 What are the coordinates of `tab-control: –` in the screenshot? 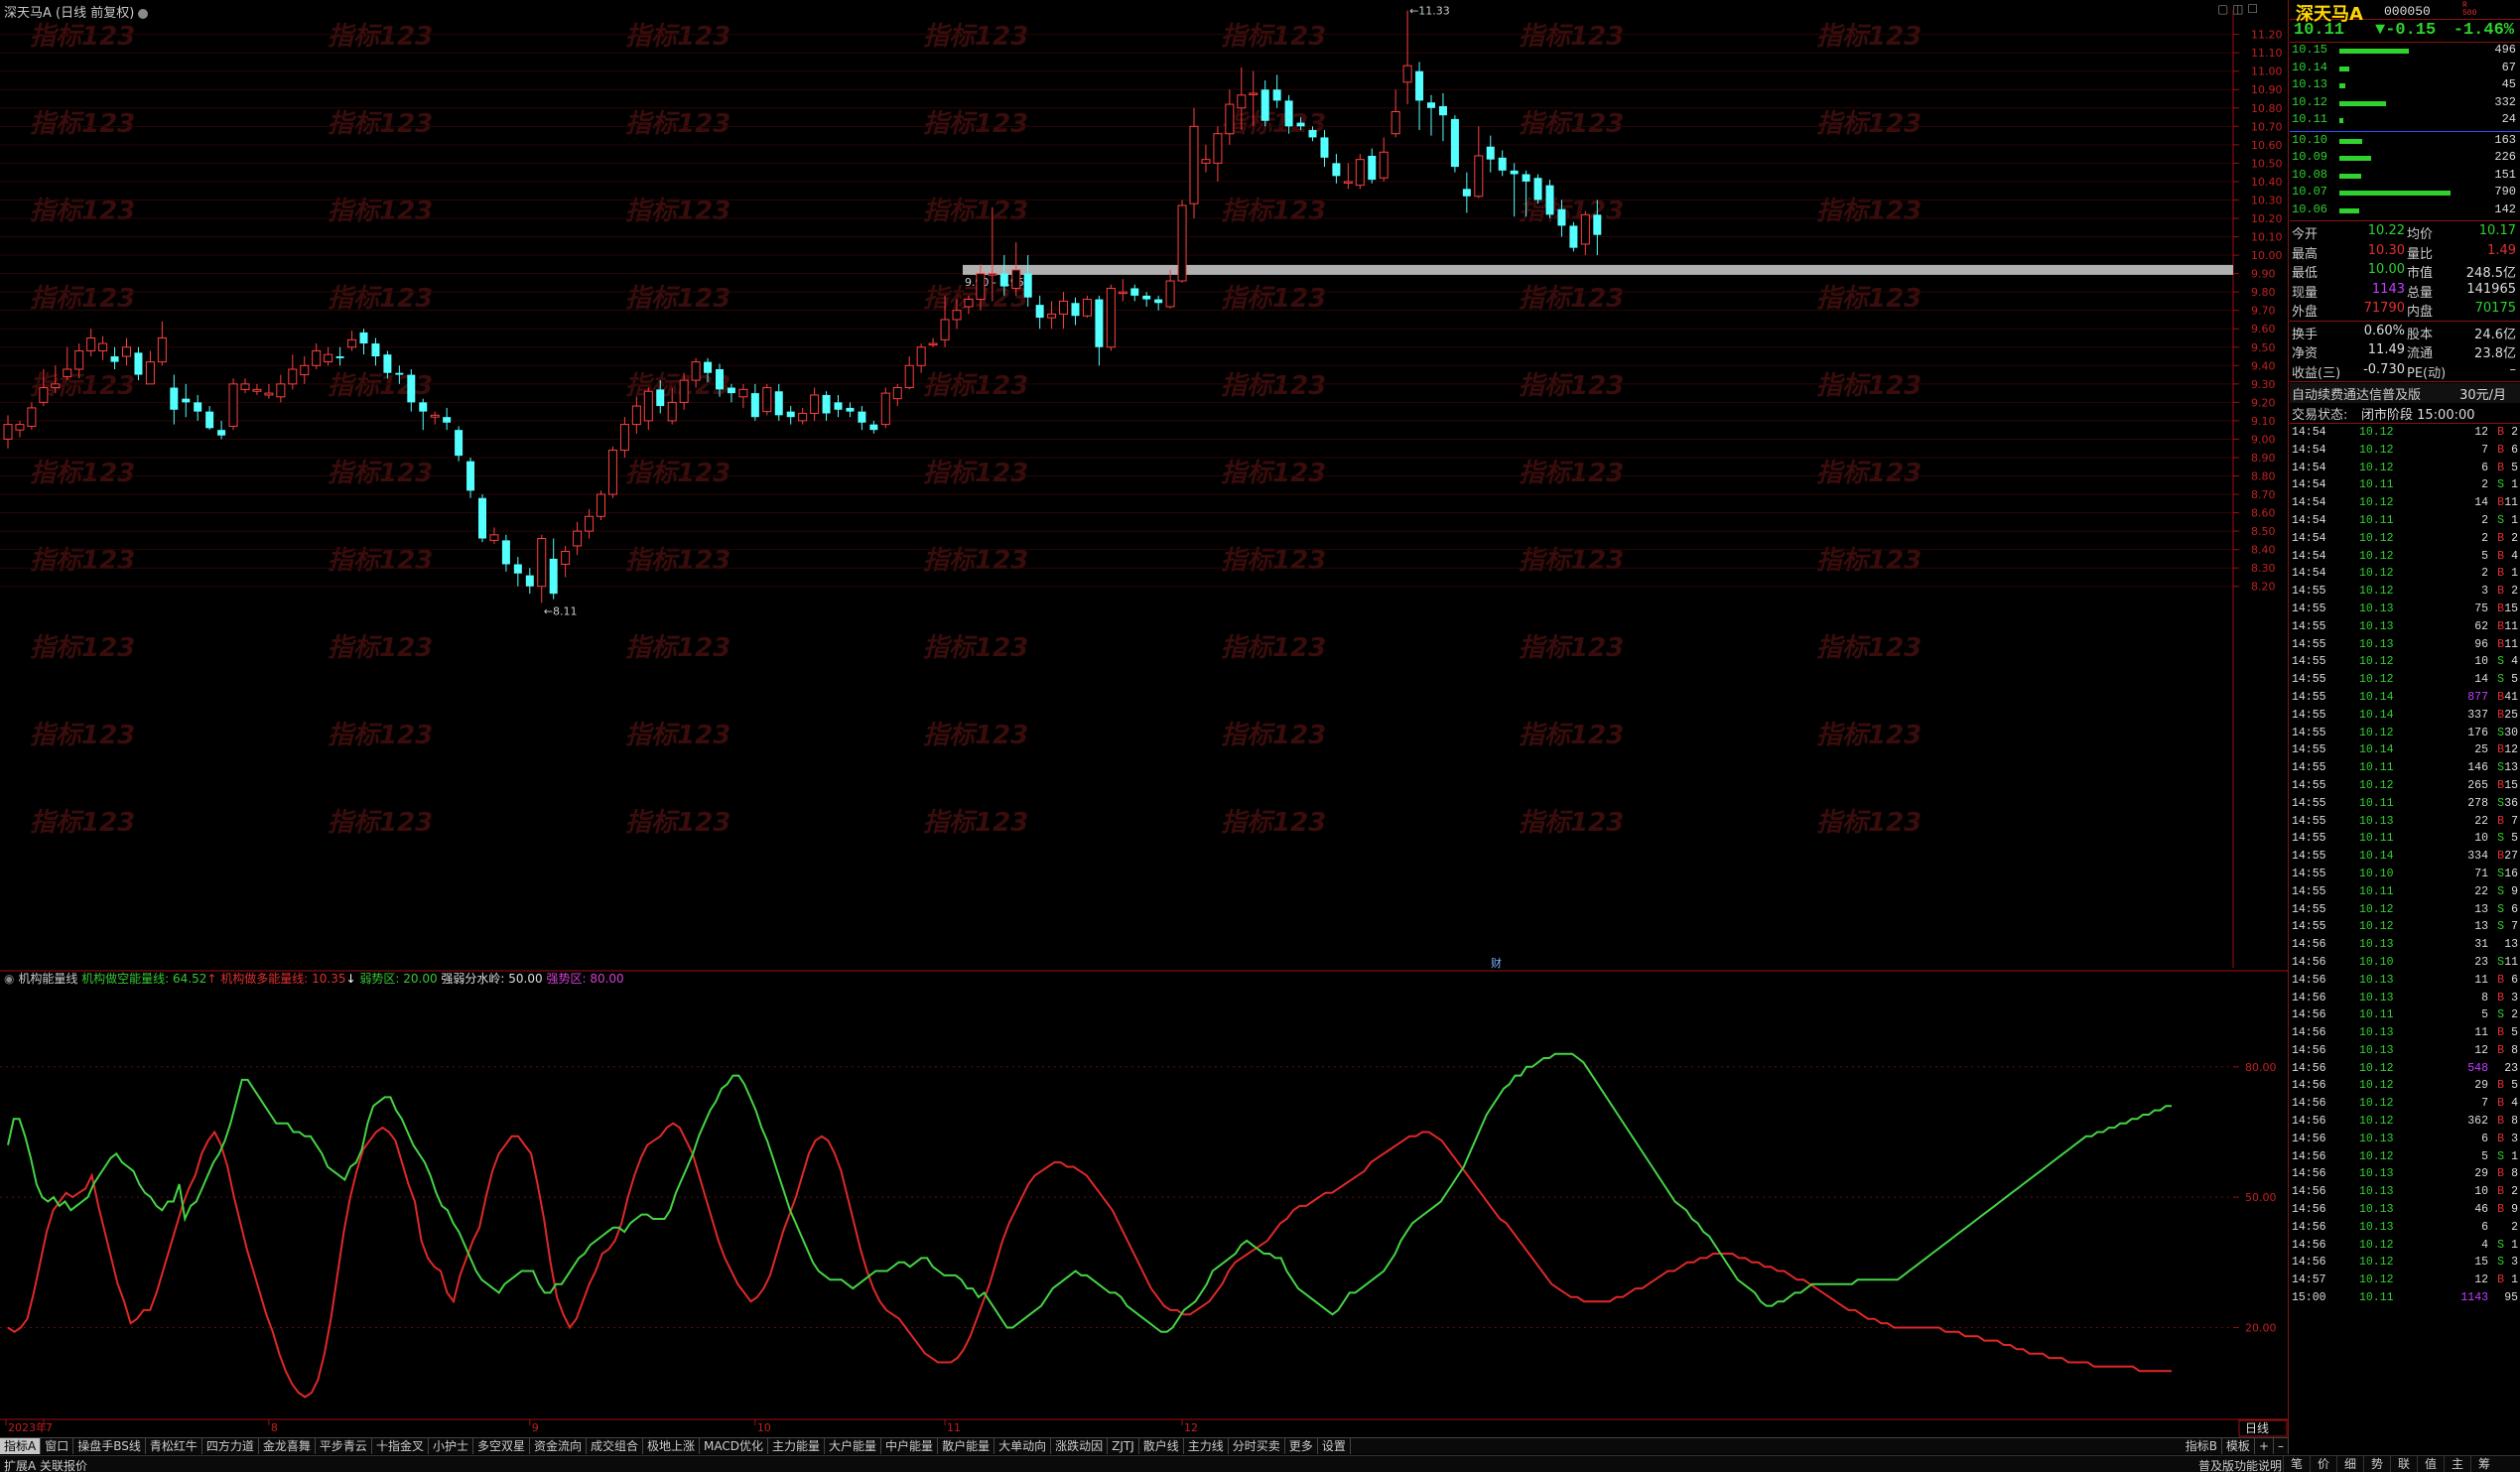 It's located at (2281, 1446).